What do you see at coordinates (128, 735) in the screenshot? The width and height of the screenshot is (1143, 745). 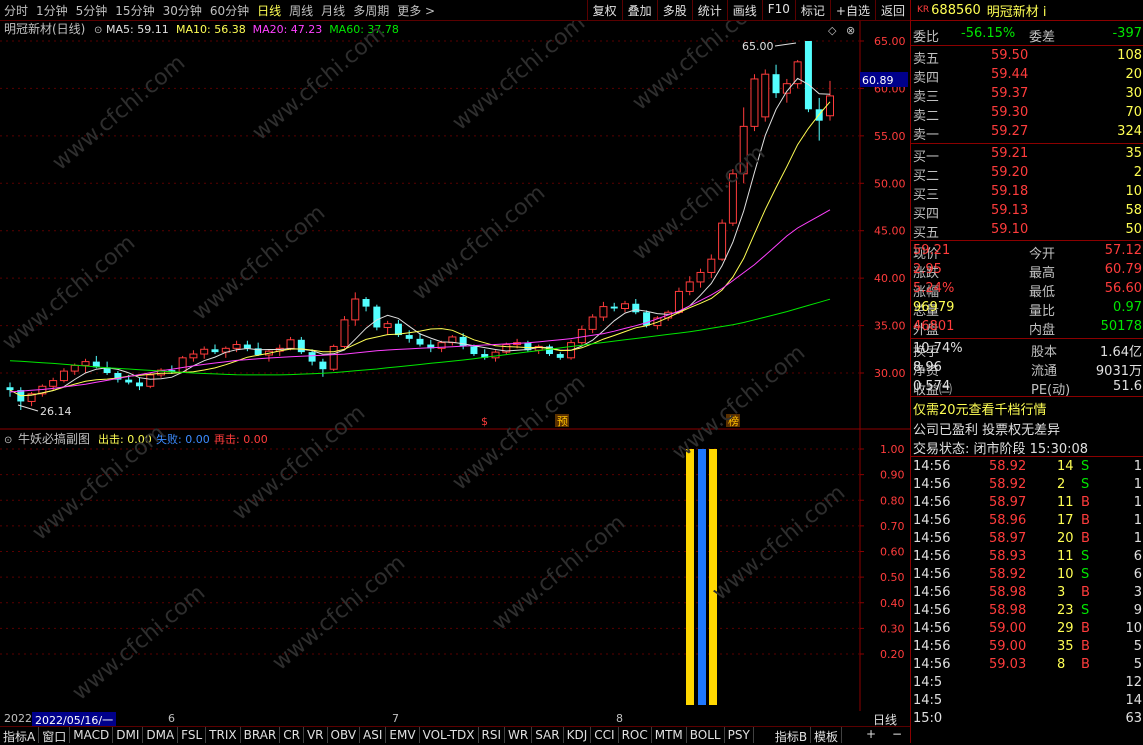 I see `indicator-tab-3: DMI` at bounding box center [128, 735].